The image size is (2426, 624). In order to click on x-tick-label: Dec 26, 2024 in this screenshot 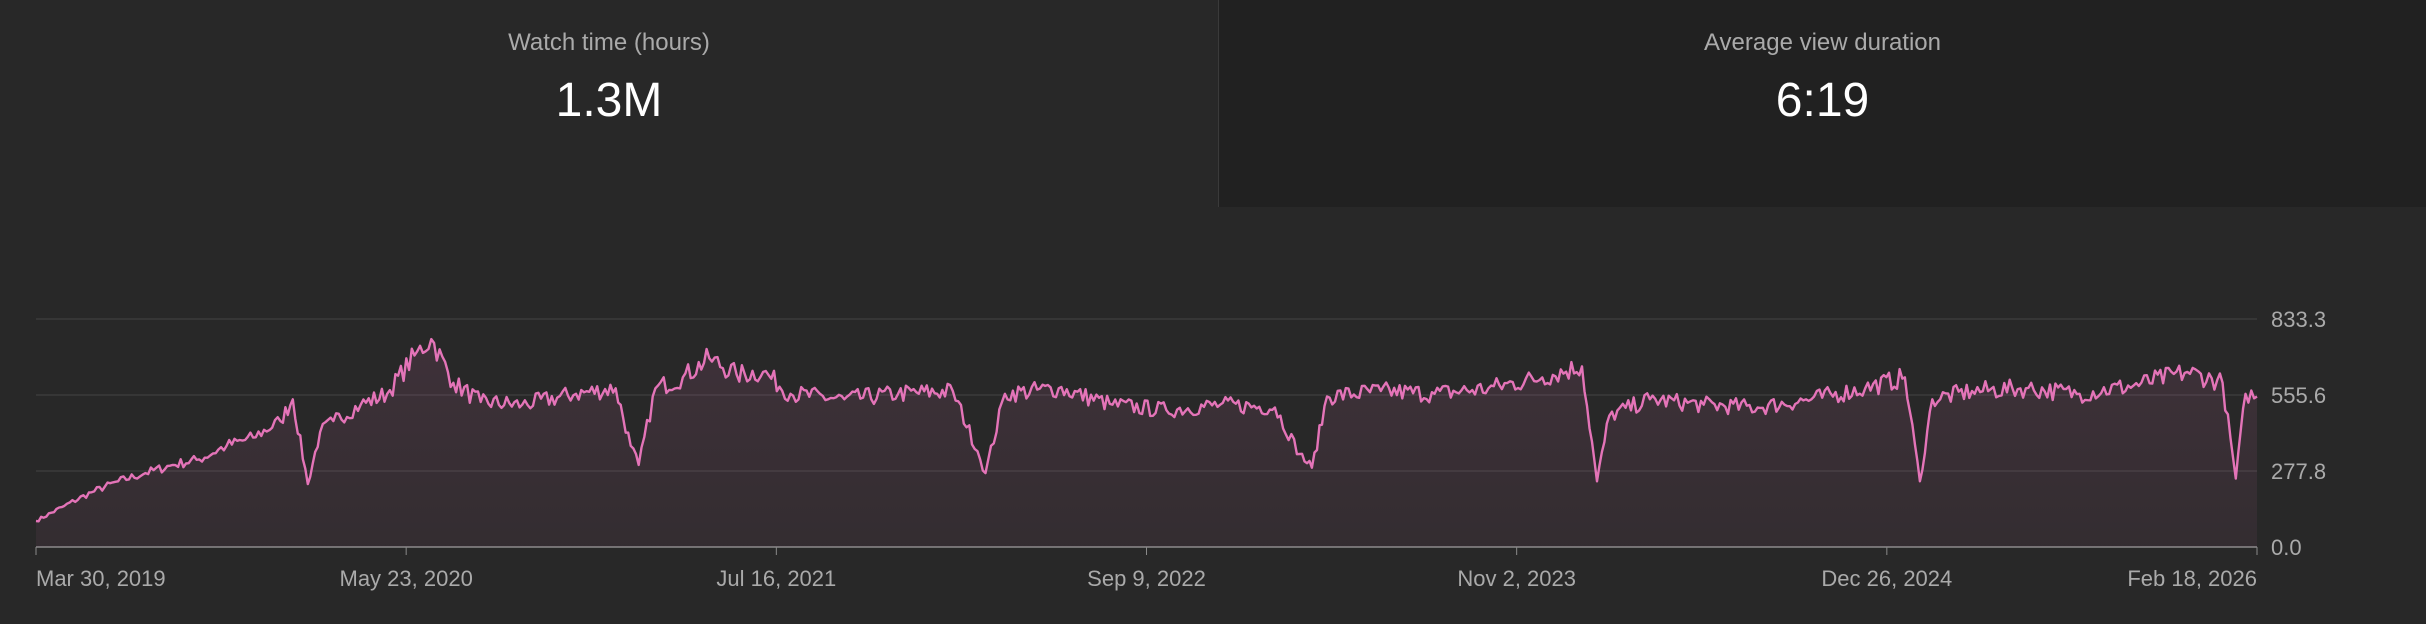, I will do `click(1886, 578)`.